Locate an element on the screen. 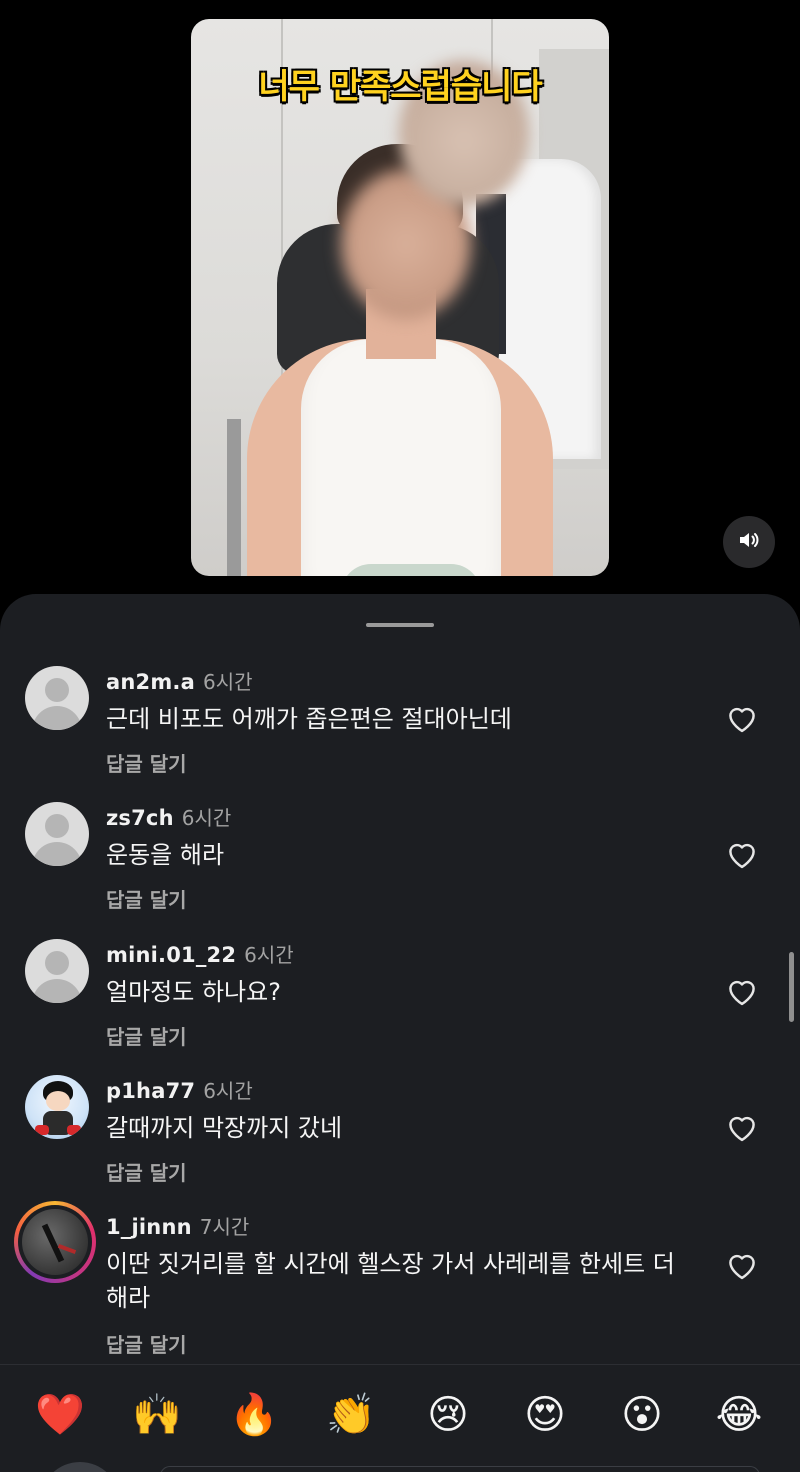  comment-time: 7시간 is located at coordinates (224, 1227).